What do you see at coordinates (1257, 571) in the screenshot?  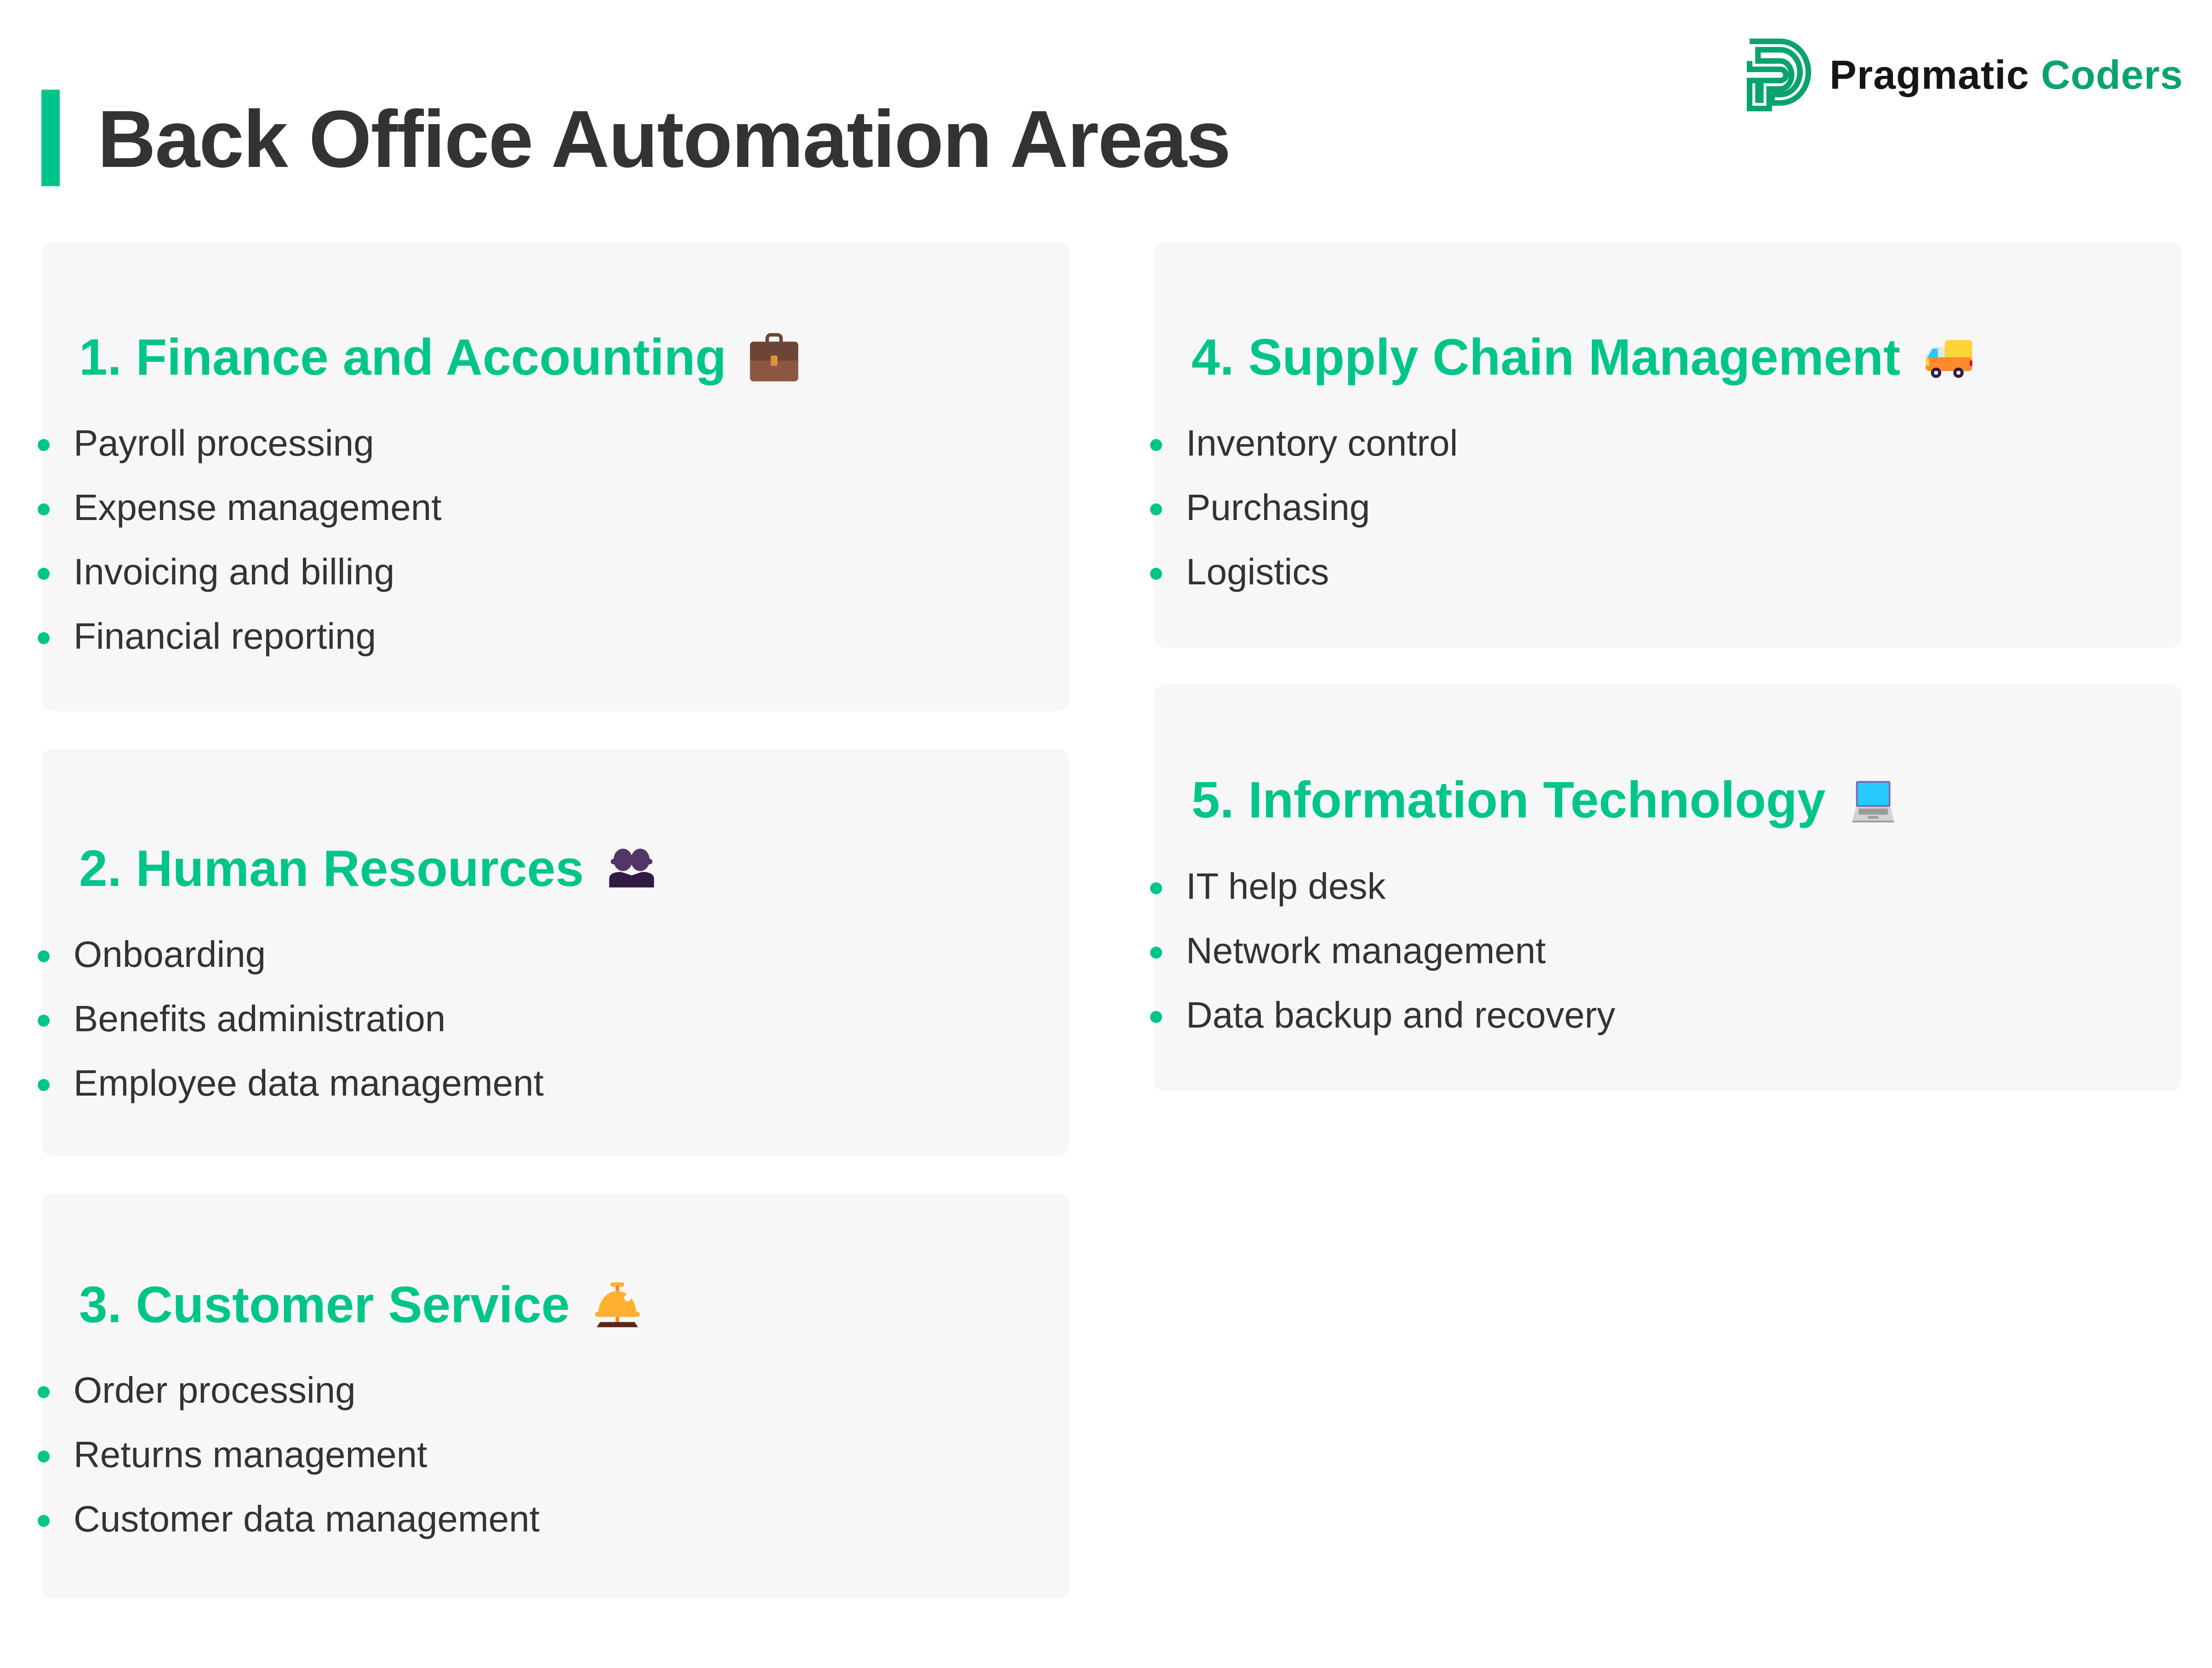 I see `list-item-text: Logistics` at bounding box center [1257, 571].